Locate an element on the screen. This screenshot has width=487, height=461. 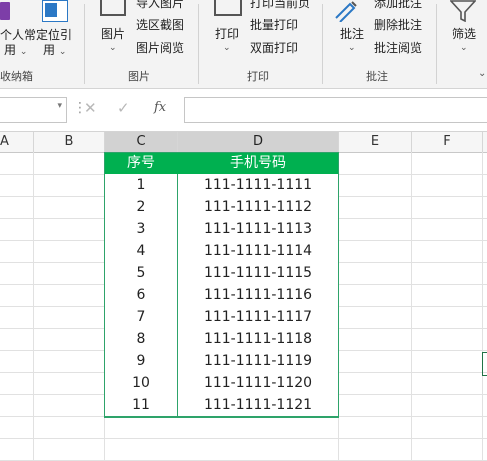
group-label-storage: 收纳箱 is located at coordinates (16, 76).